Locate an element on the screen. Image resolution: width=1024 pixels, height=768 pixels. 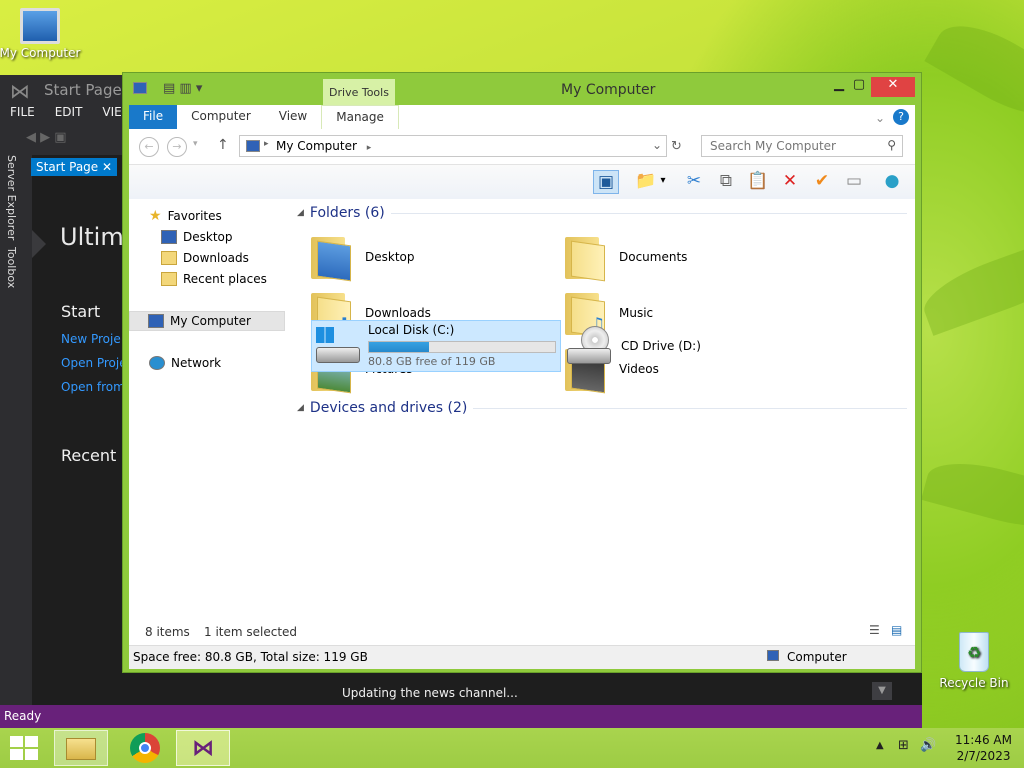
vs-title: Start Page - is located at coordinates (88, 90).